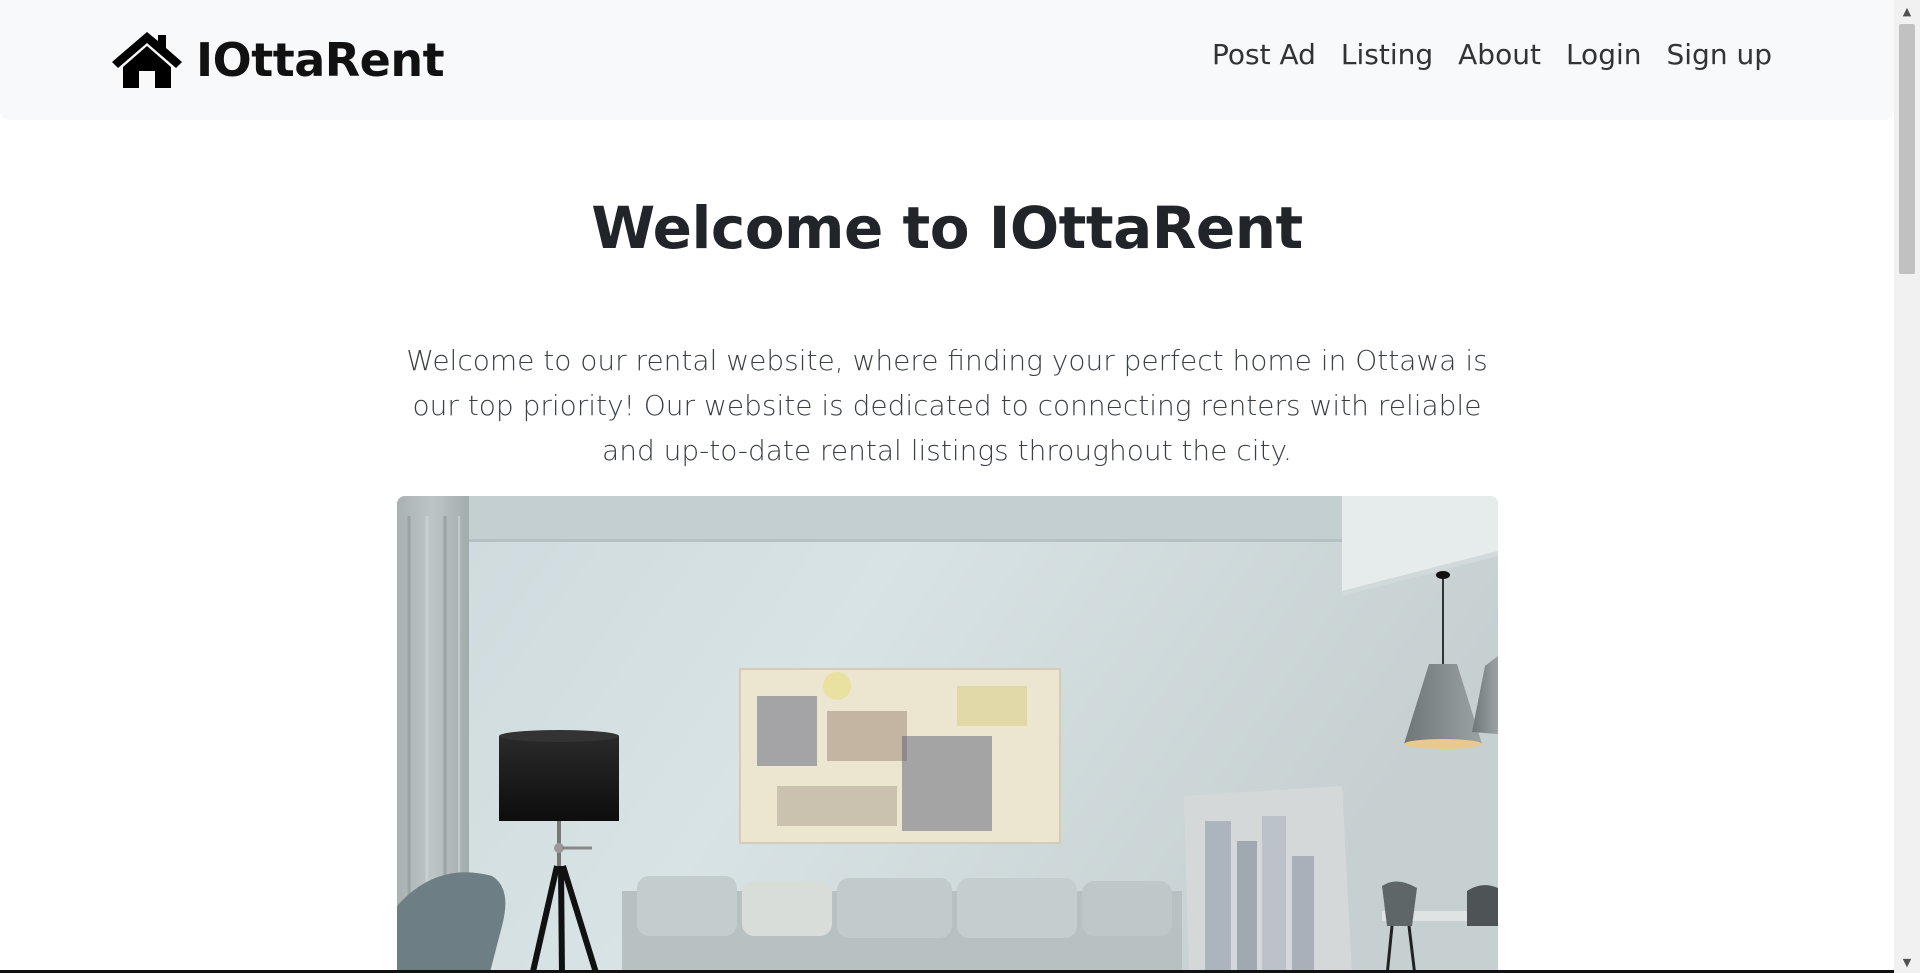 The image size is (1920, 973). What do you see at coordinates (147, 60) in the screenshot?
I see `house-icon` at bounding box center [147, 60].